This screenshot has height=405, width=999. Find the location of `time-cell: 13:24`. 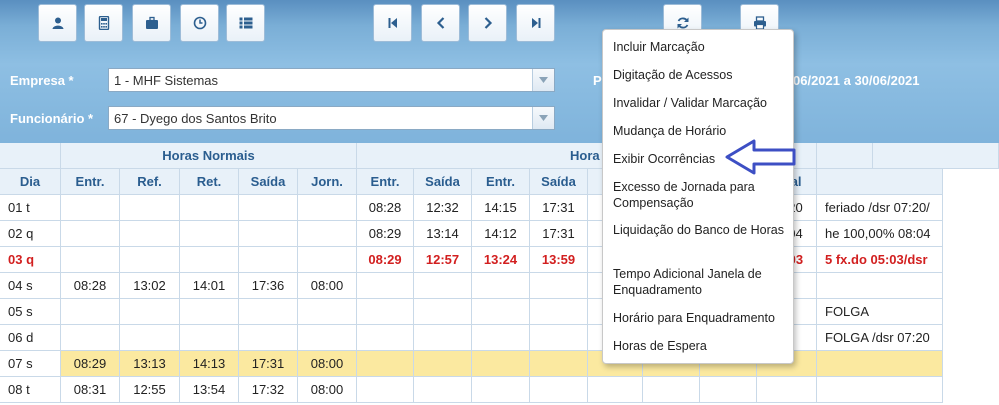

time-cell: 13:24 is located at coordinates (501, 260).